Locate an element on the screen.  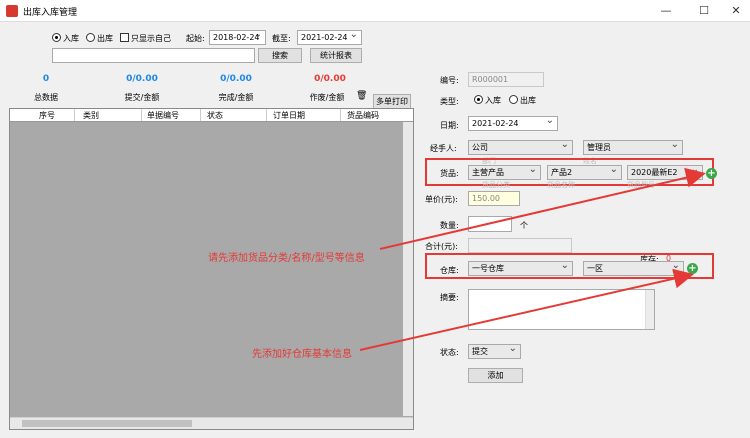
goods-arrow is located at coordinates (542, 208).